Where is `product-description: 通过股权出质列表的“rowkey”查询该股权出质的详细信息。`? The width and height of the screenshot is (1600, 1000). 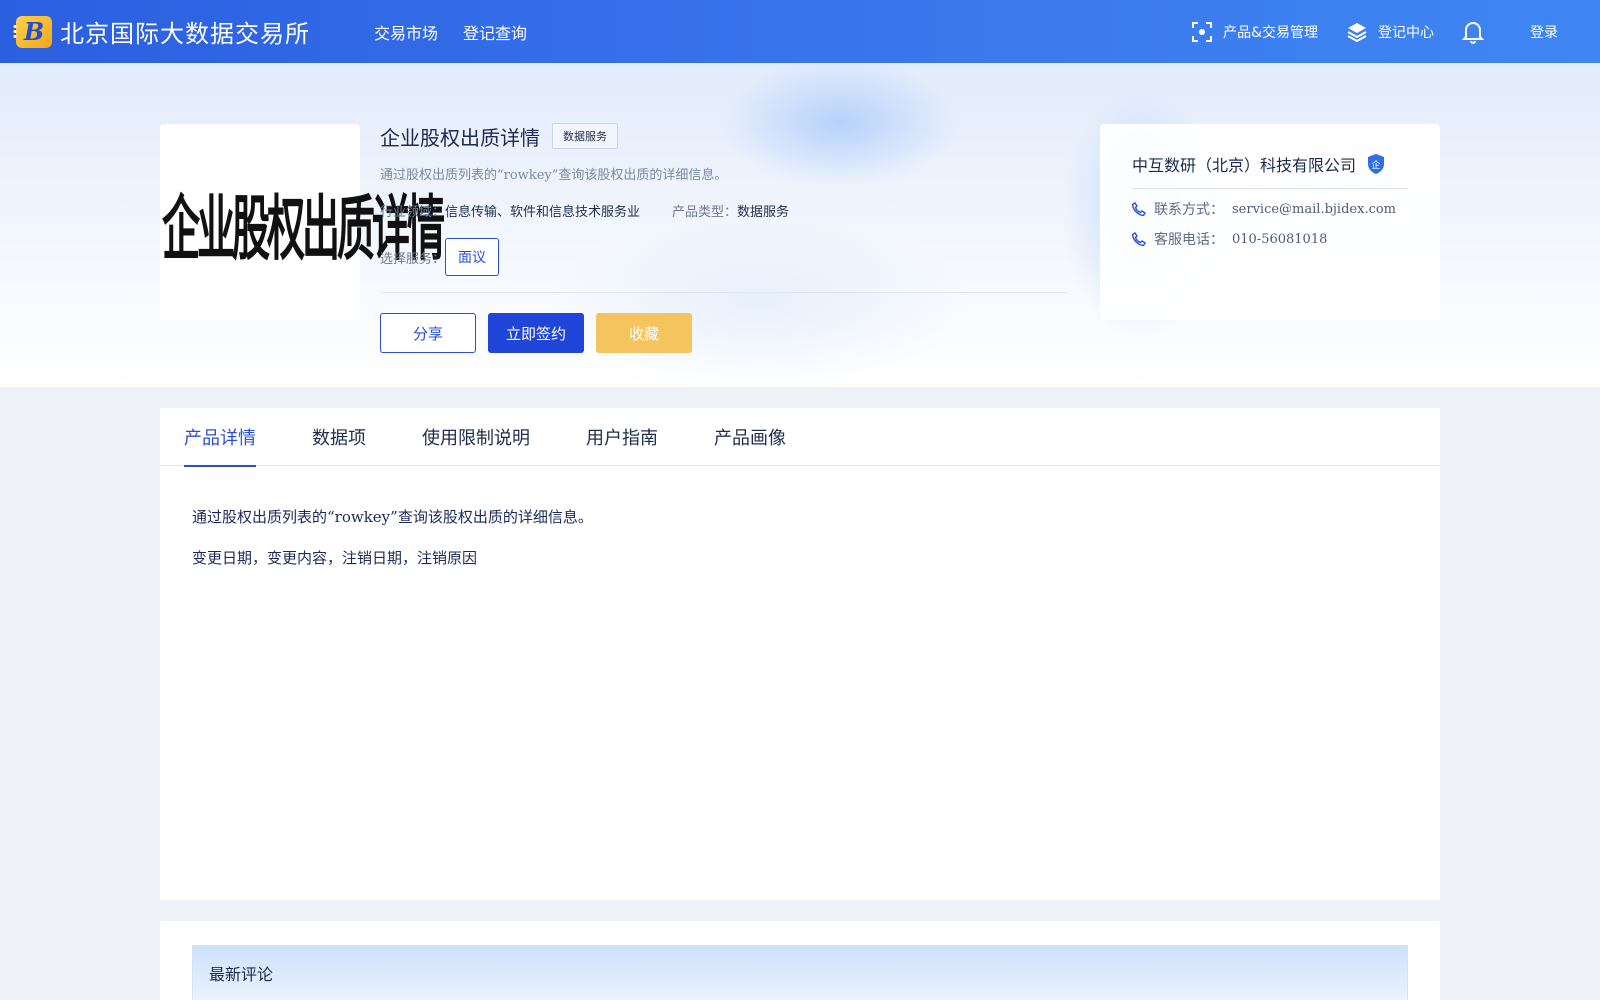
product-description: 通过股权出质列表的“rowkey”查询该股权出质的详细信息。 is located at coordinates (554, 175).